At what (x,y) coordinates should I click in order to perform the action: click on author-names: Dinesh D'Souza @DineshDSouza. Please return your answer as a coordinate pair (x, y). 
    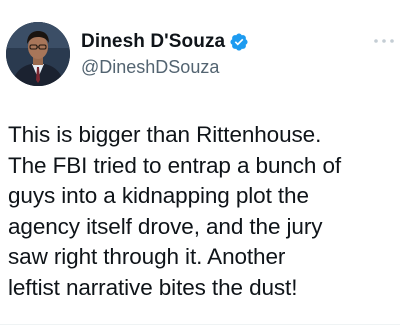
    Looking at the image, I should click on (165, 54).